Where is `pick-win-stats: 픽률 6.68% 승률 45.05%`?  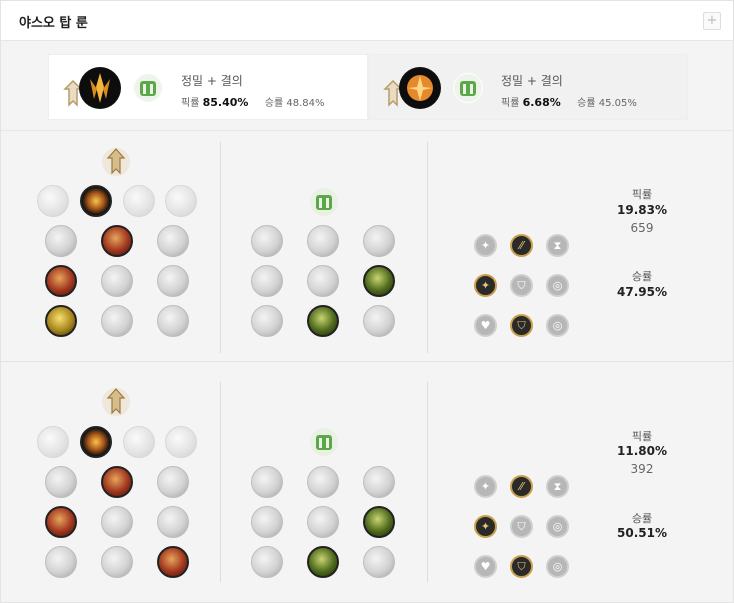
pick-win-stats: 픽률 6.68% 승률 45.05% is located at coordinates (569, 101).